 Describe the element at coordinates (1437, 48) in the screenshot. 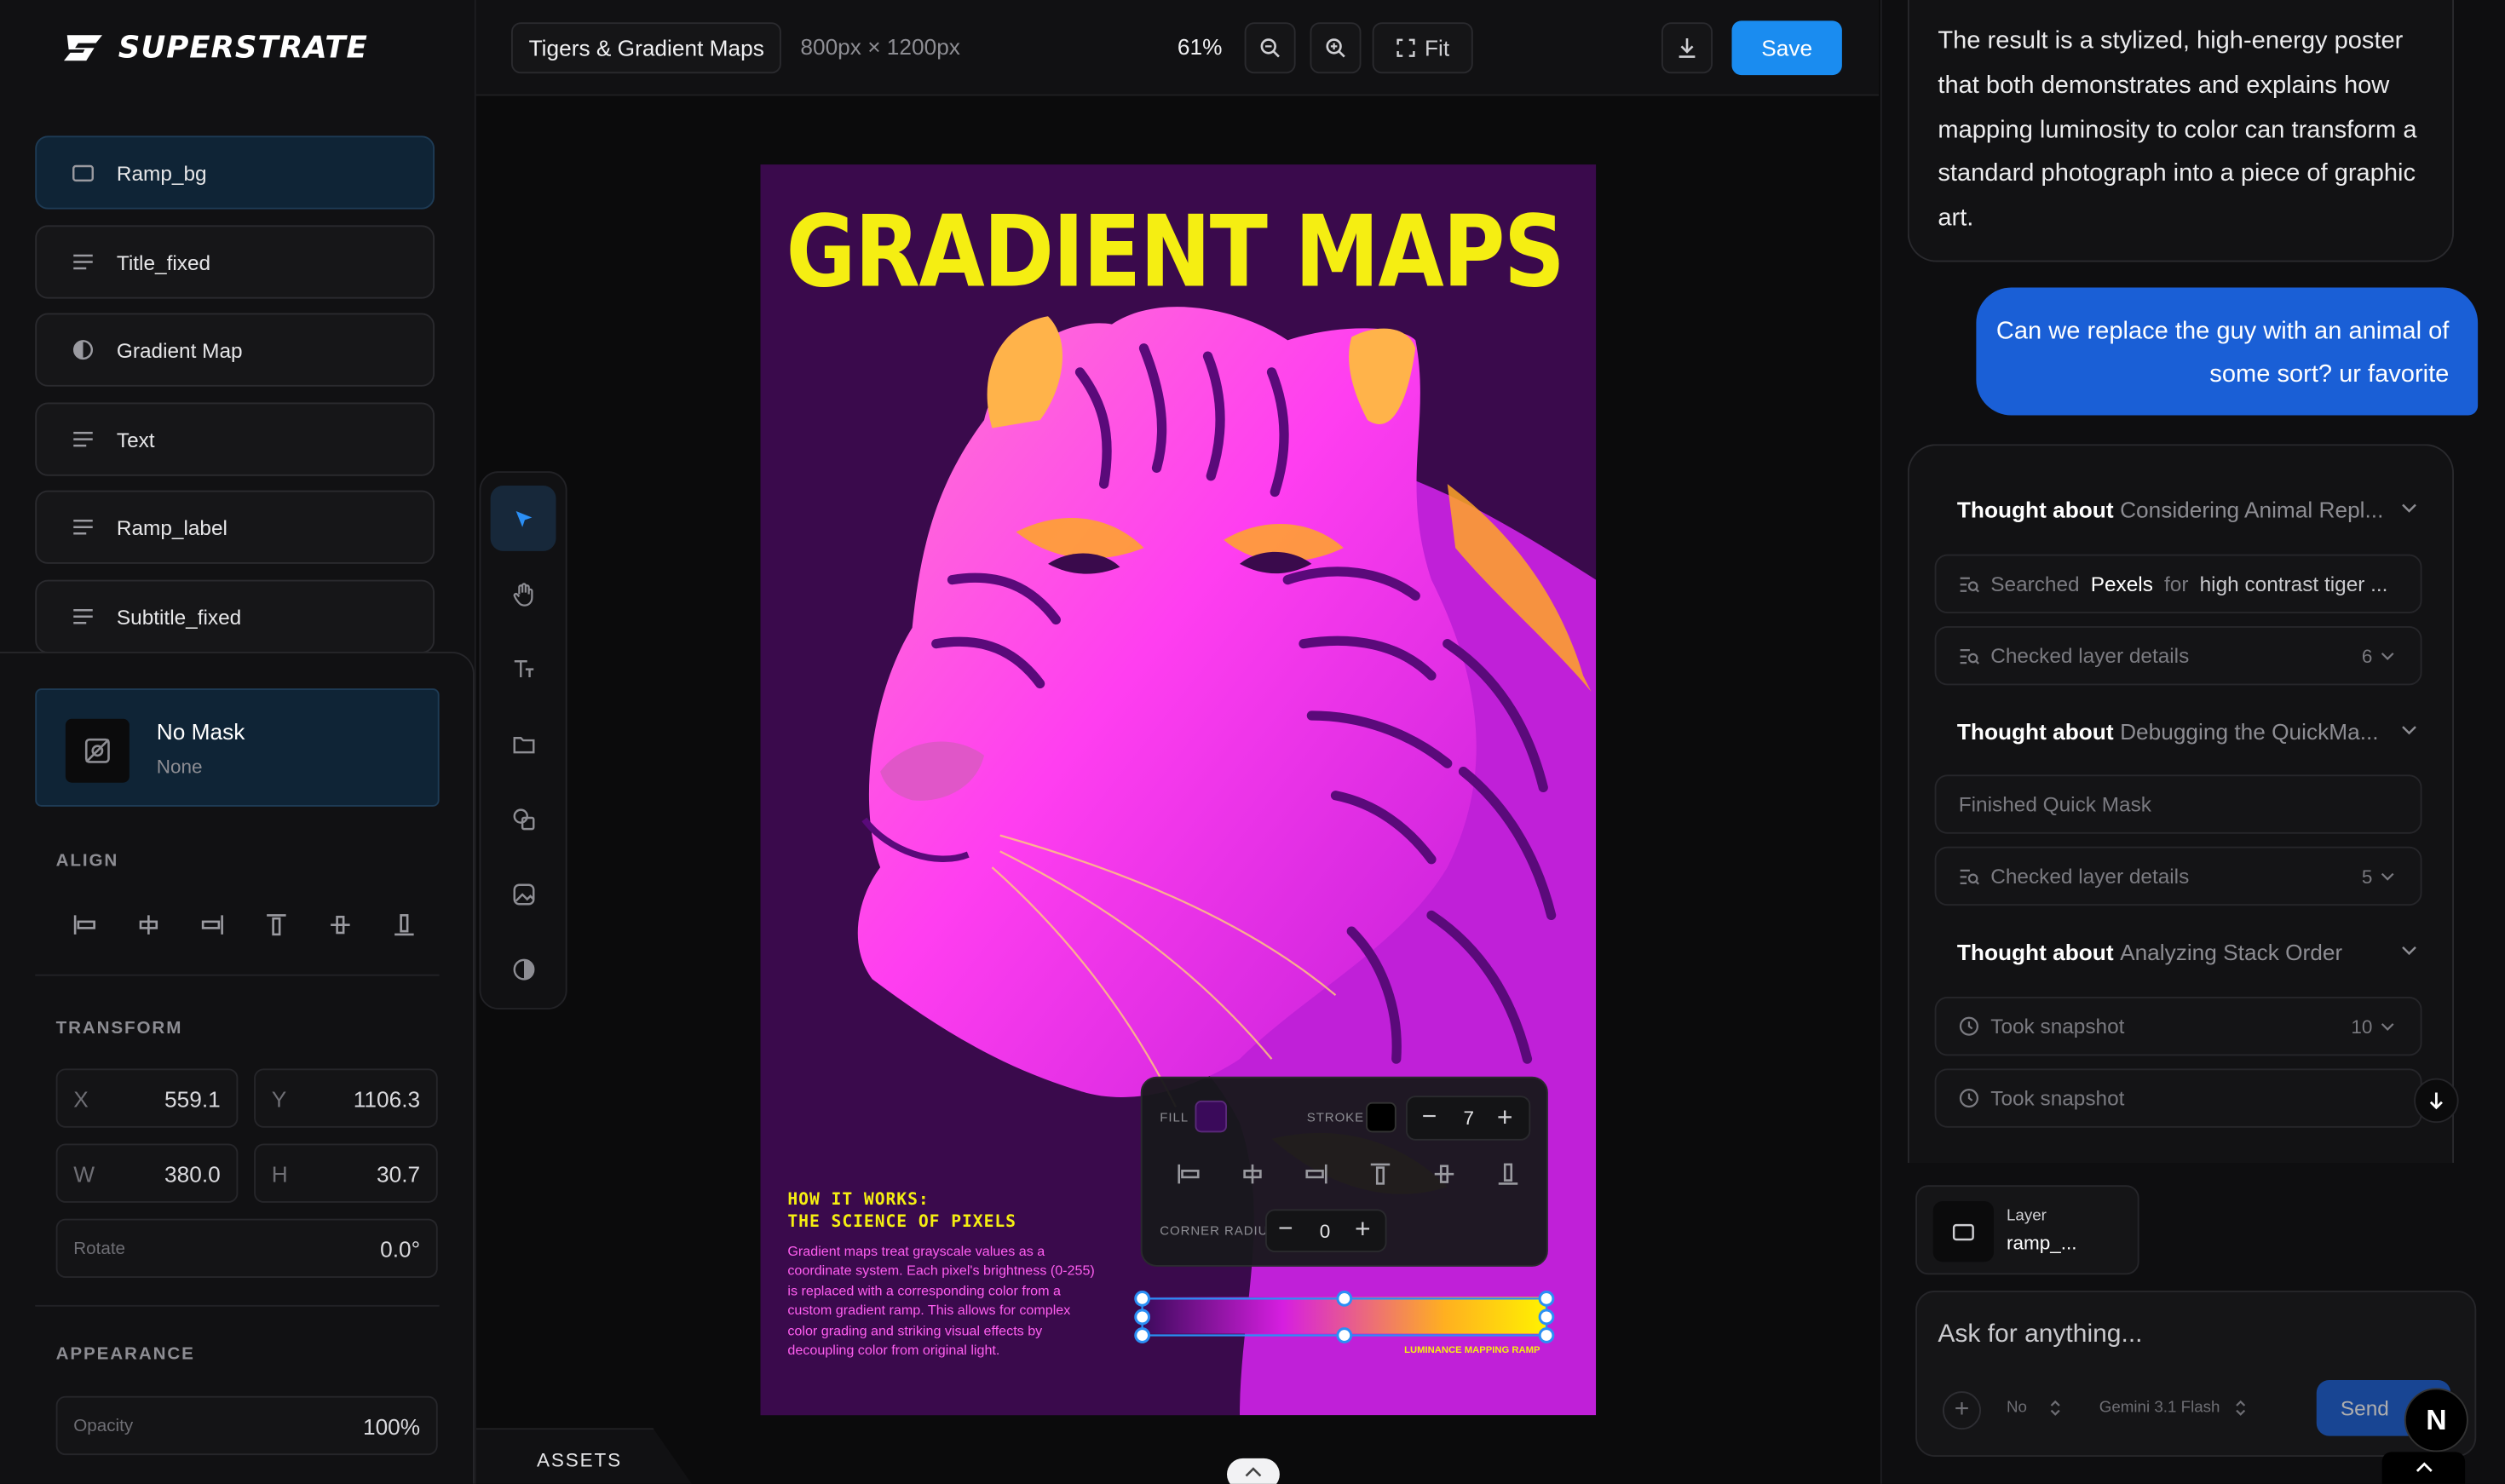

I see `fit-label: Fit` at that location.